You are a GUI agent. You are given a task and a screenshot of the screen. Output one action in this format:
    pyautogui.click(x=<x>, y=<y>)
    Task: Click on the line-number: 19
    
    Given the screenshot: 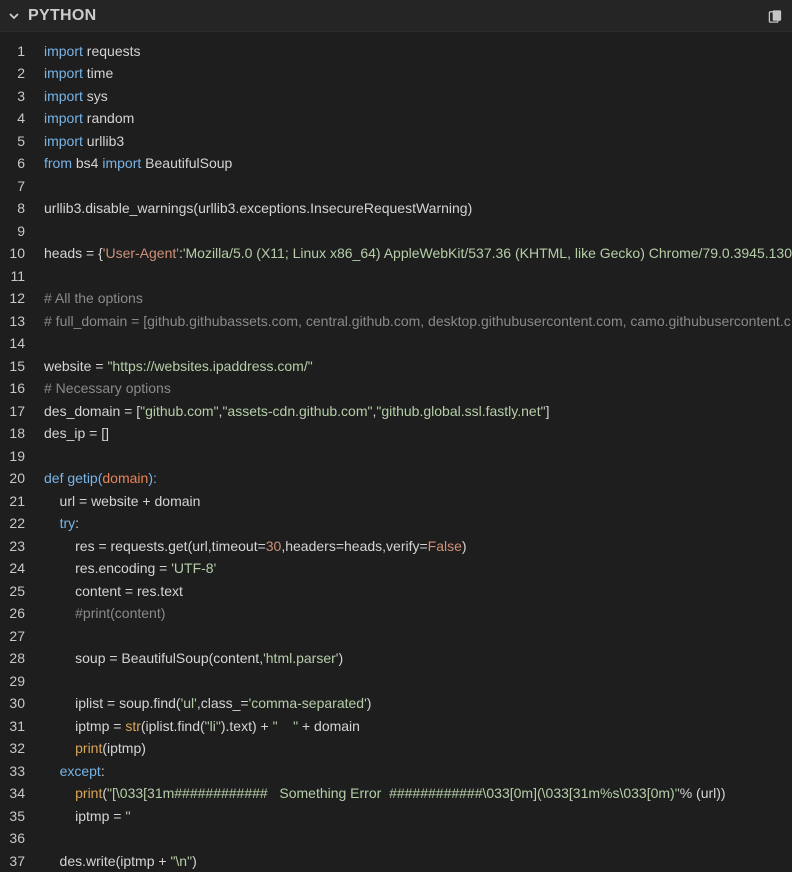 What is the action you would take?
    pyautogui.click(x=12, y=456)
    